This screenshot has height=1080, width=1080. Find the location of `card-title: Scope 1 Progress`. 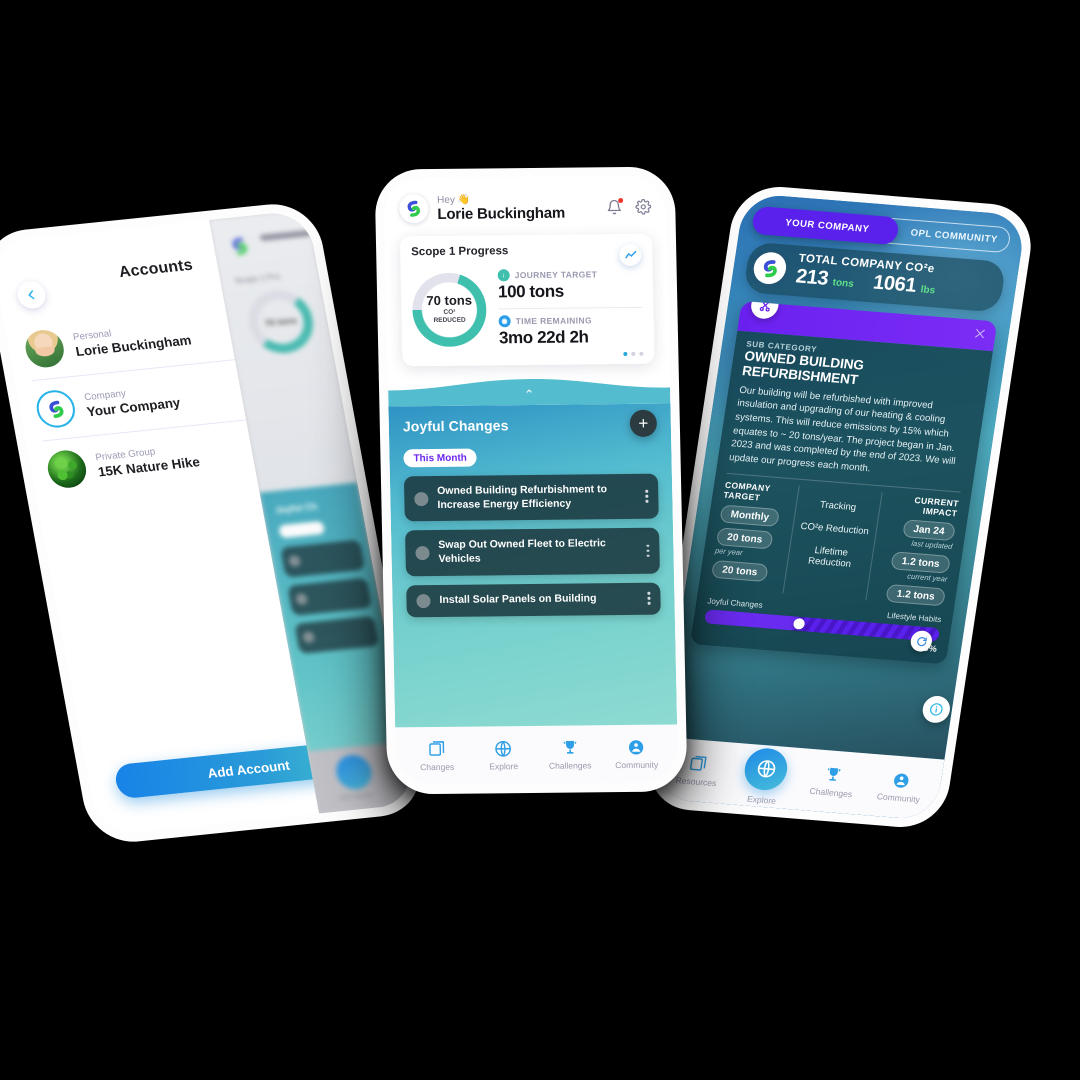

card-title: Scope 1 Progress is located at coordinates (460, 252).